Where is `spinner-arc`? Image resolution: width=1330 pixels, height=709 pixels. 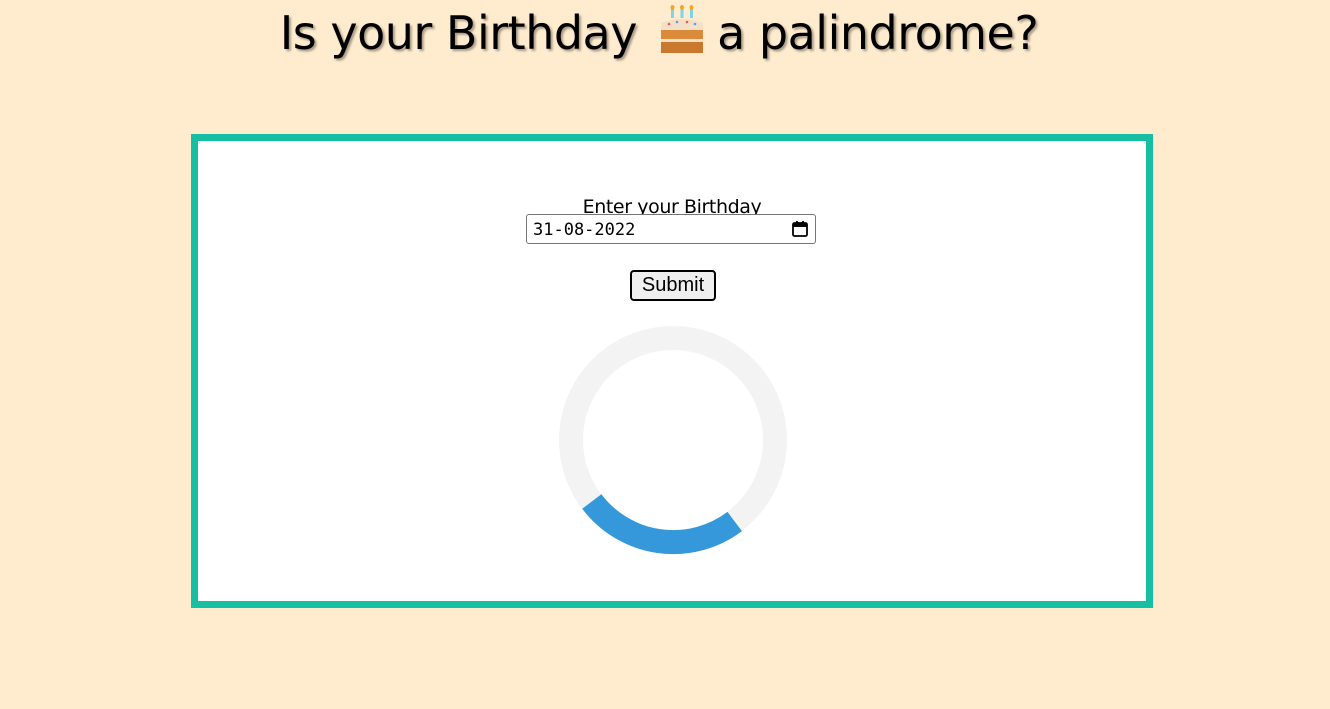 spinner-arc is located at coordinates (662, 524).